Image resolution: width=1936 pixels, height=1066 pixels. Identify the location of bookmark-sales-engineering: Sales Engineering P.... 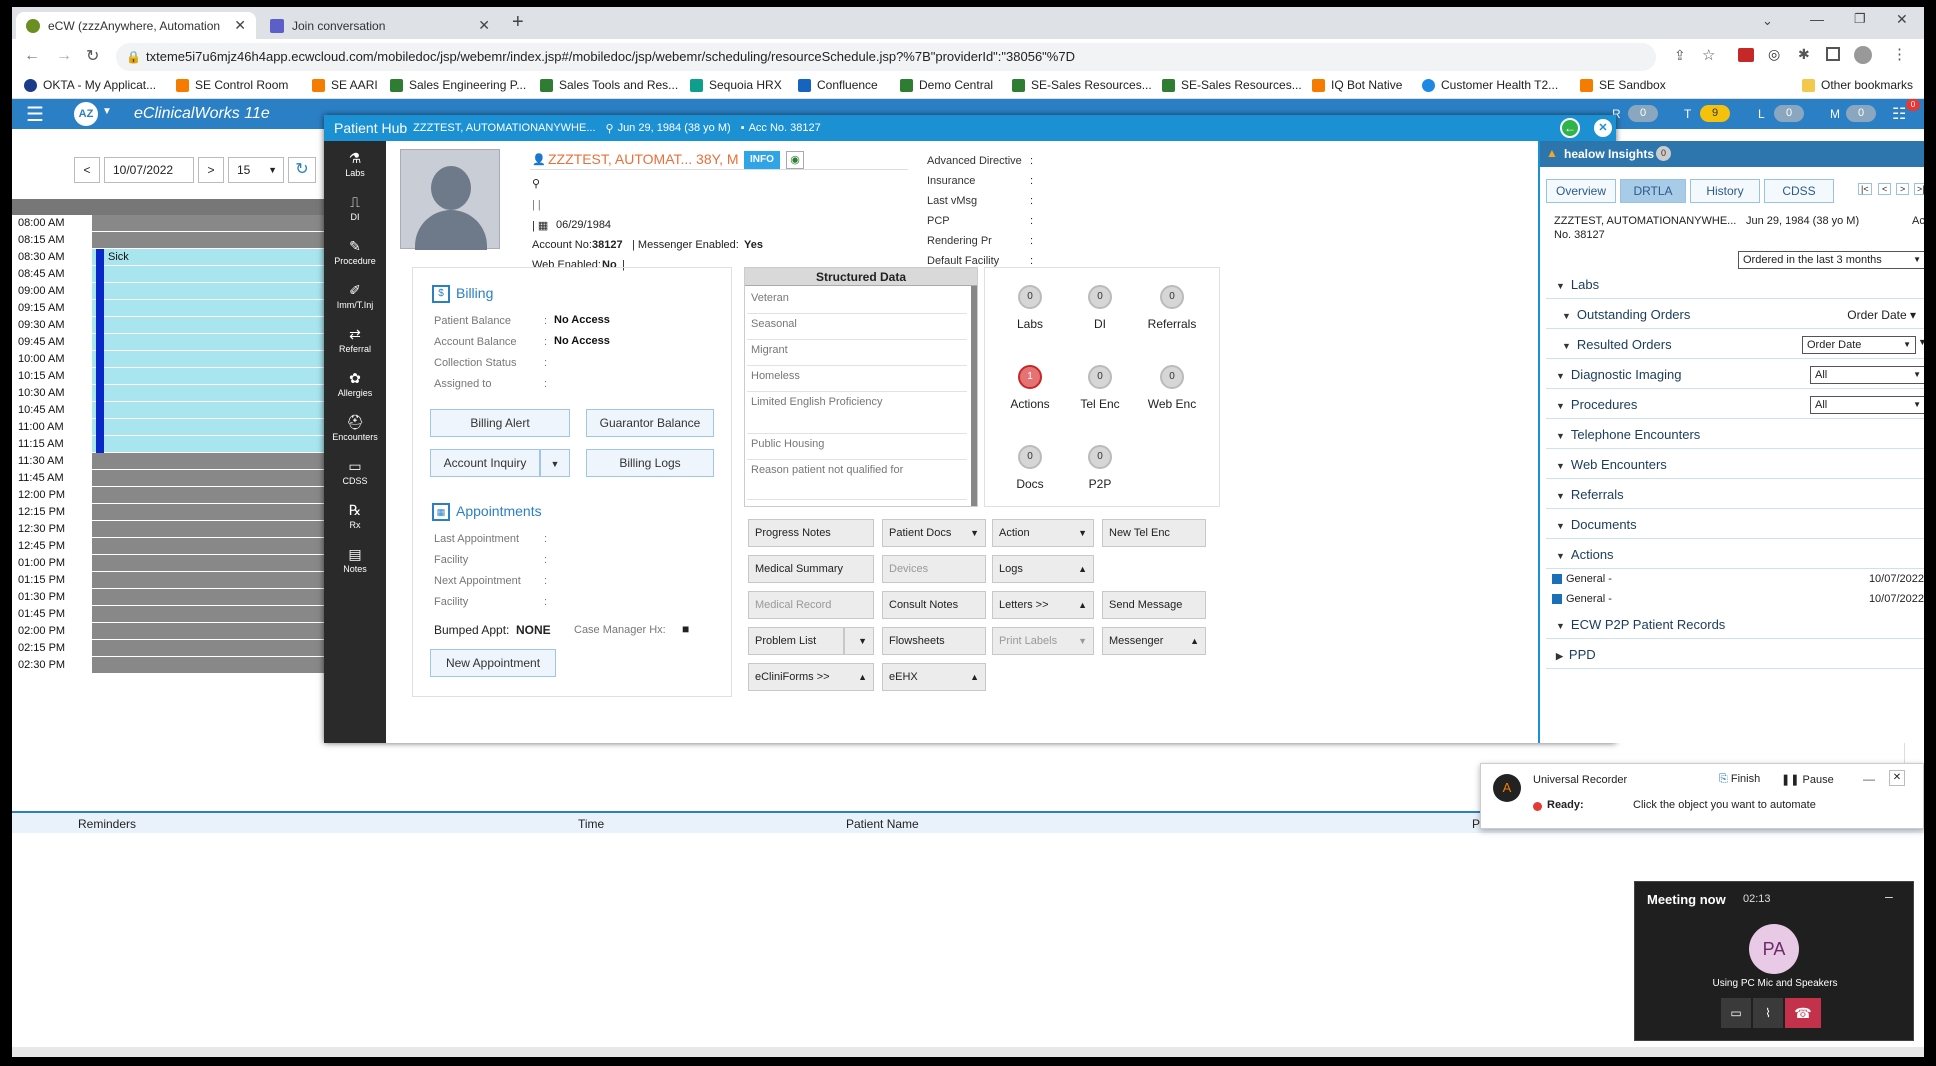
(458, 85).